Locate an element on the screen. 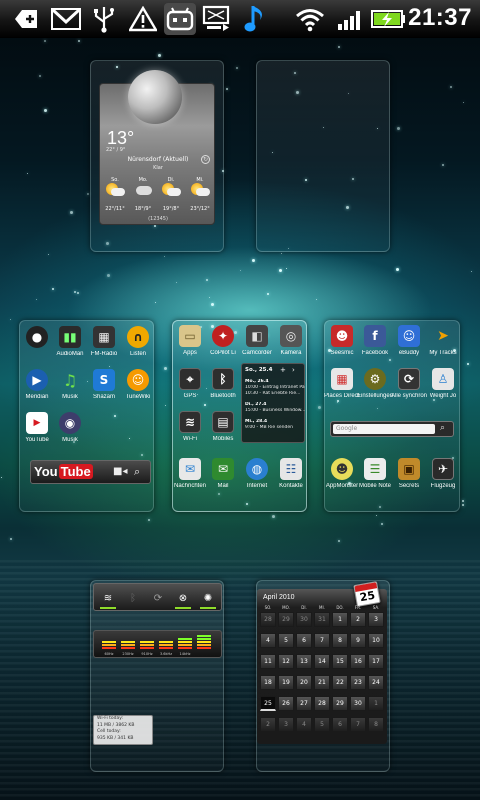 The width and height of the screenshot is (480, 800). app-sync-all: ⟳ Alle synchronisieren is located at coordinates (409, 383).